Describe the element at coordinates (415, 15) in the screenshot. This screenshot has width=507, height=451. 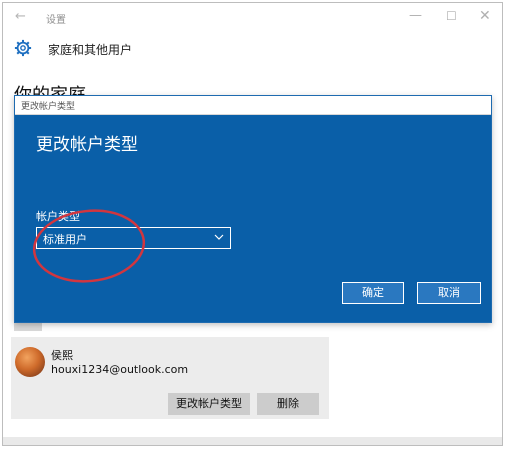
I see `minimize-icon: —` at that location.